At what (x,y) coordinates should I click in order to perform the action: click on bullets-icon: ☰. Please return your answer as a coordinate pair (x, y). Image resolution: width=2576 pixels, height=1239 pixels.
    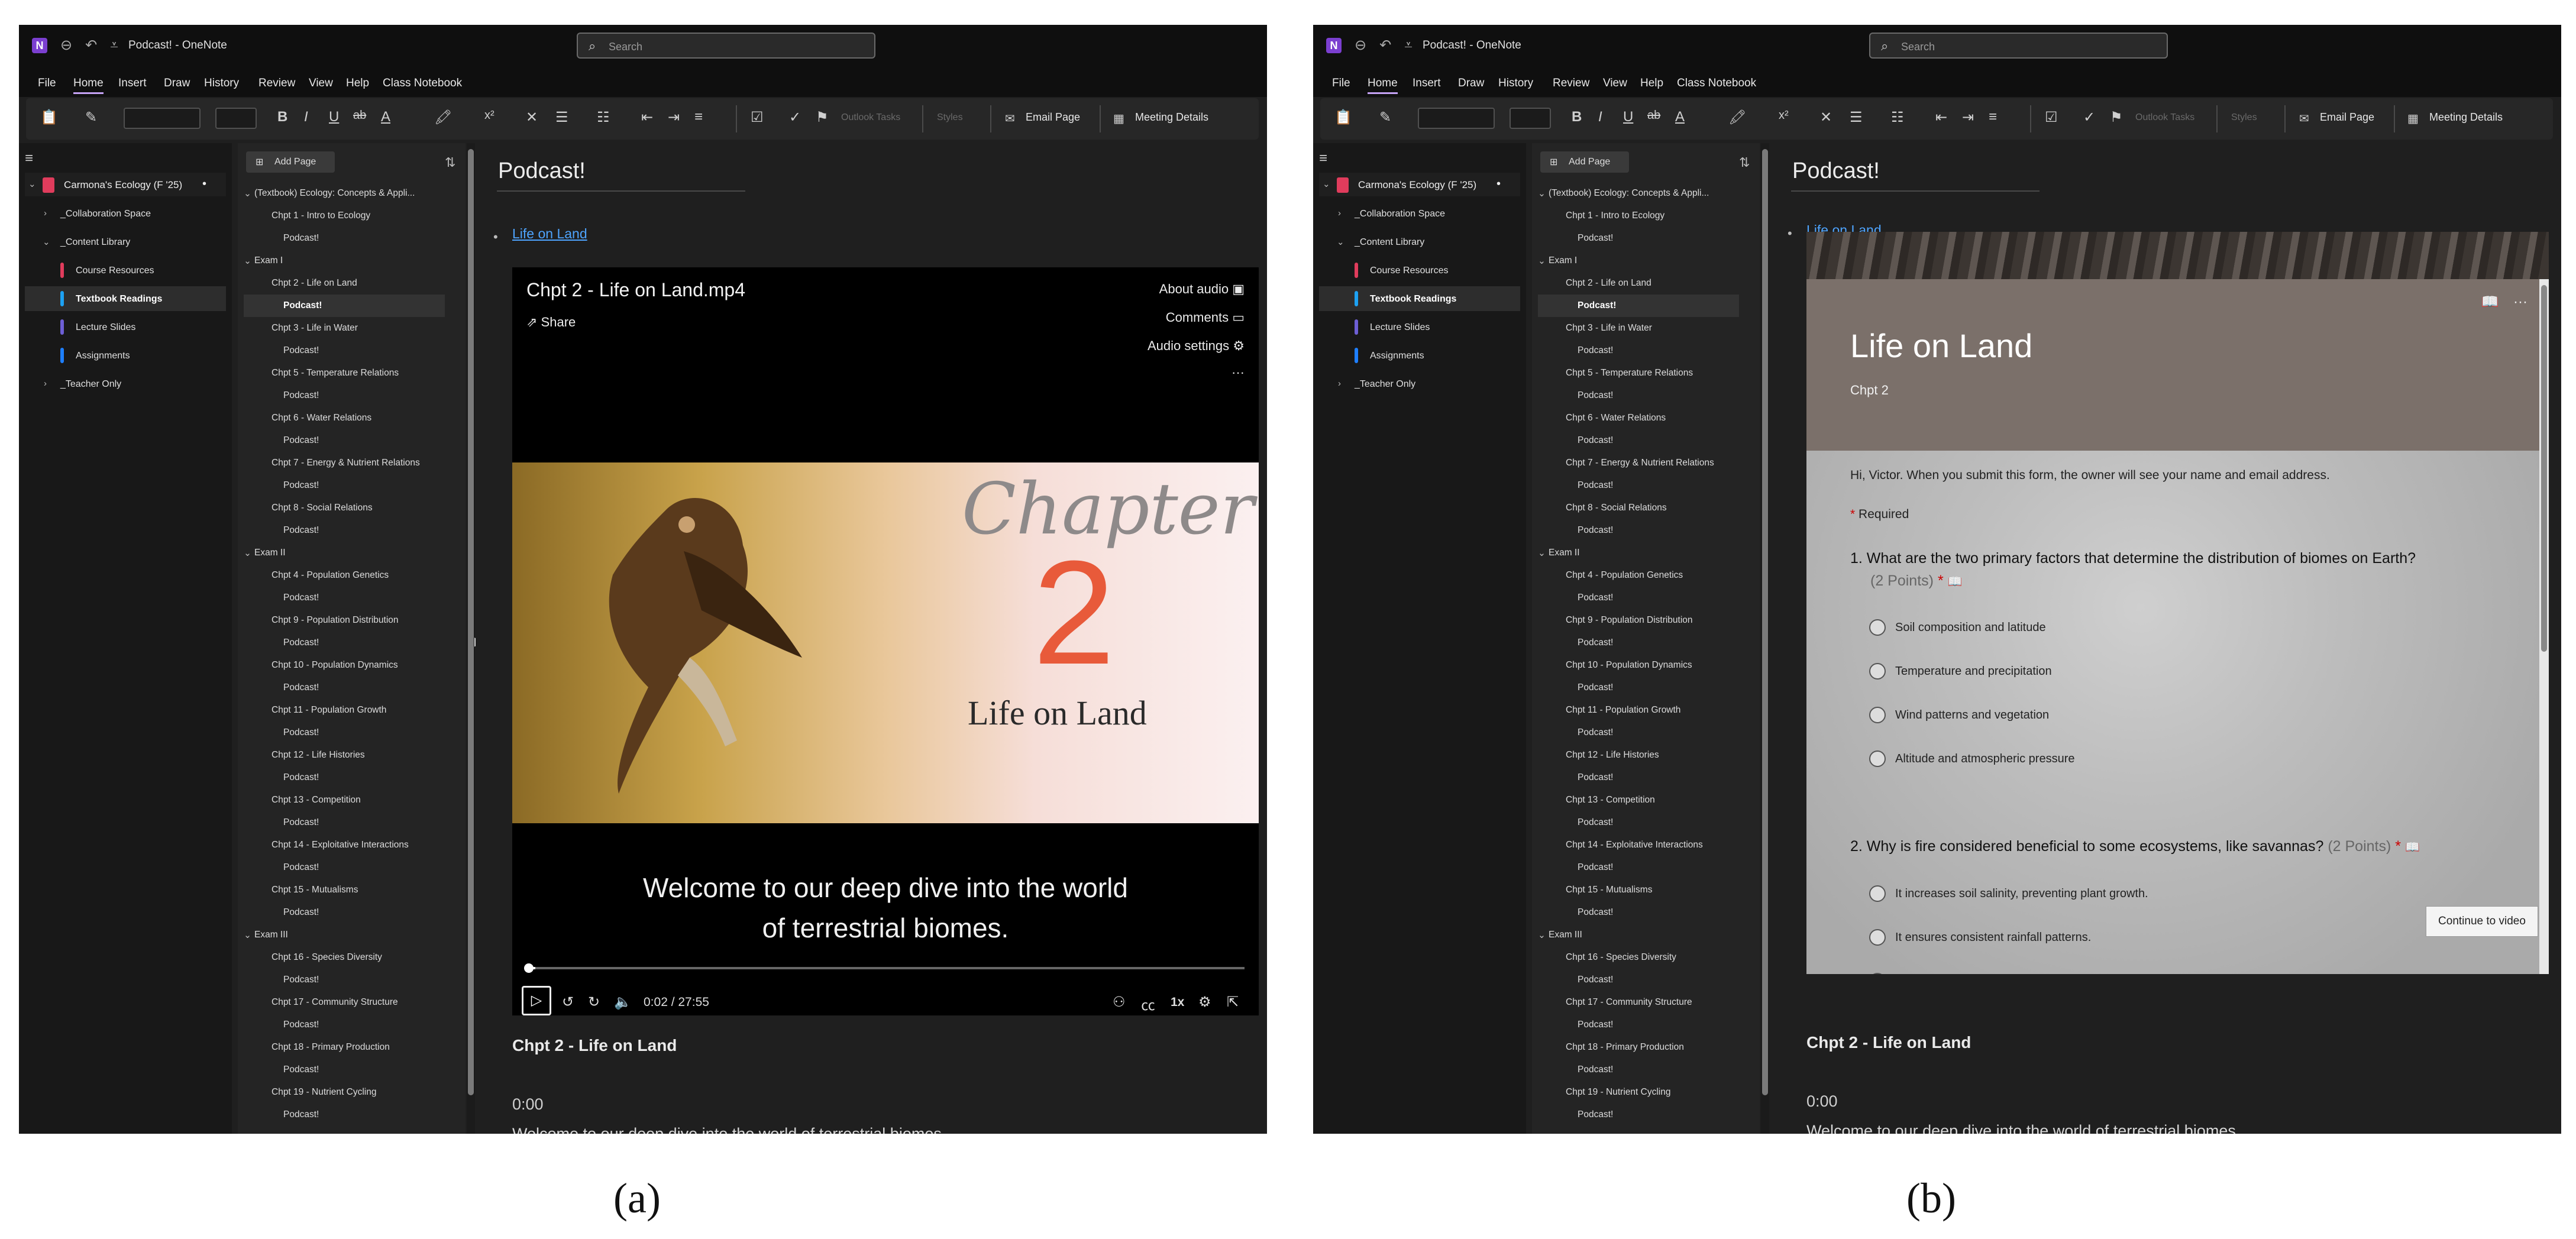
    Looking at the image, I should click on (1856, 118).